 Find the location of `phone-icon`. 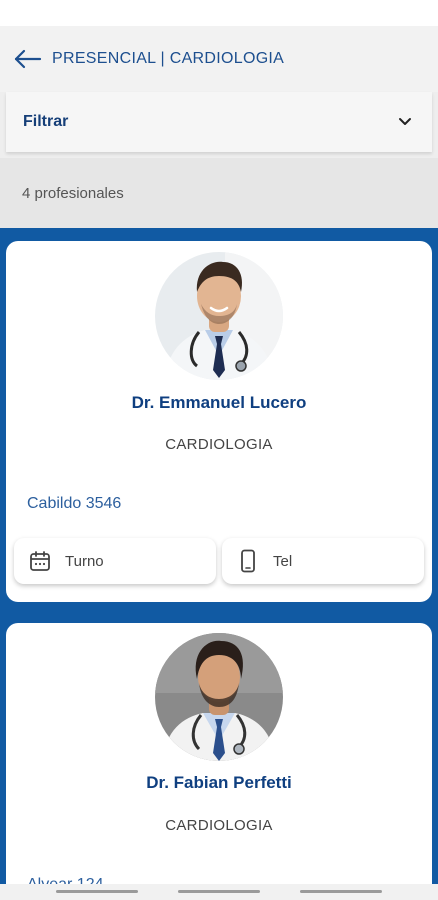

phone-icon is located at coordinates (248, 561).